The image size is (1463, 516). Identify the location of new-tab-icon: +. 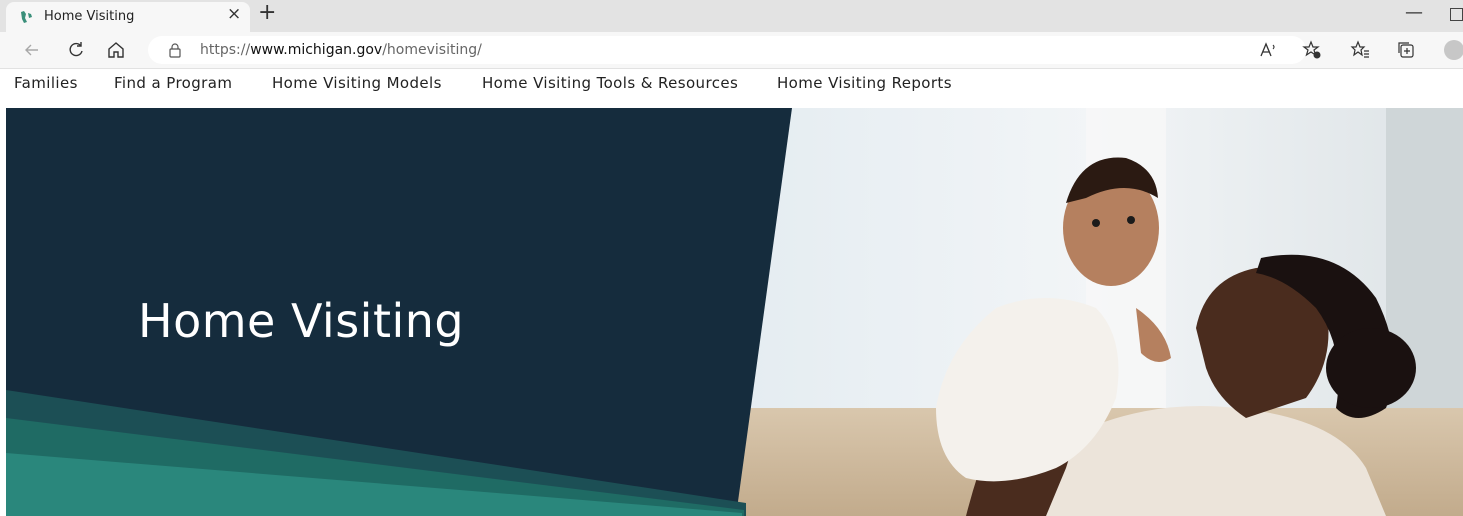
(267, 13).